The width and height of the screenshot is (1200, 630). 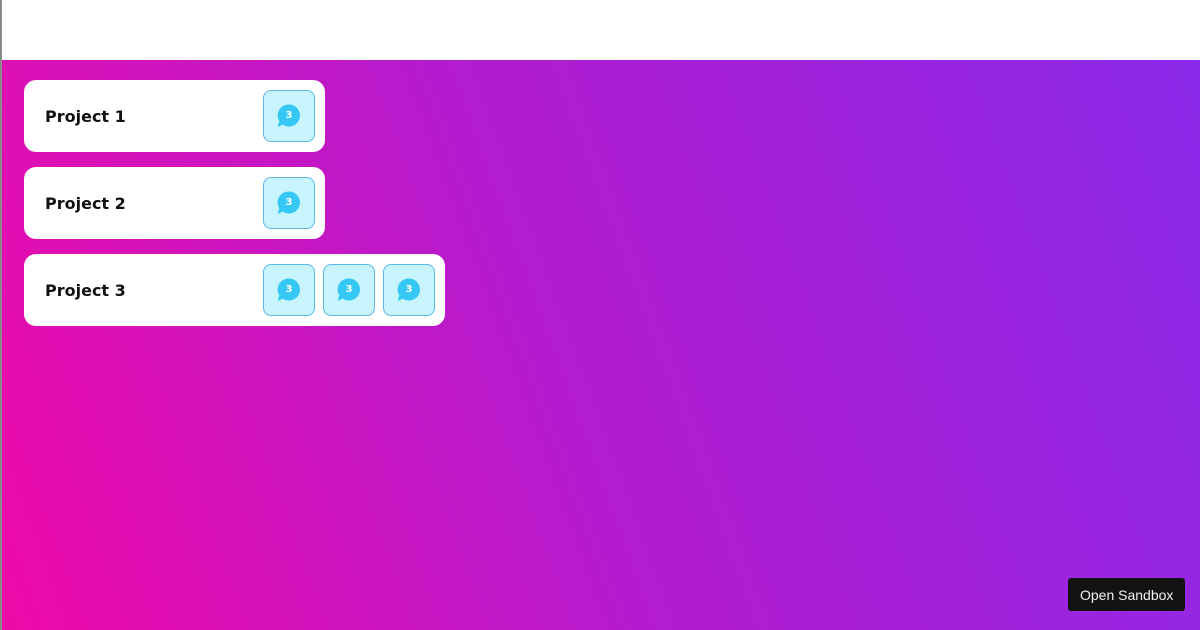 I want to click on project-list: Project 1 3 Project 2 3 Project 3 3 3 3, so click(x=234, y=203).